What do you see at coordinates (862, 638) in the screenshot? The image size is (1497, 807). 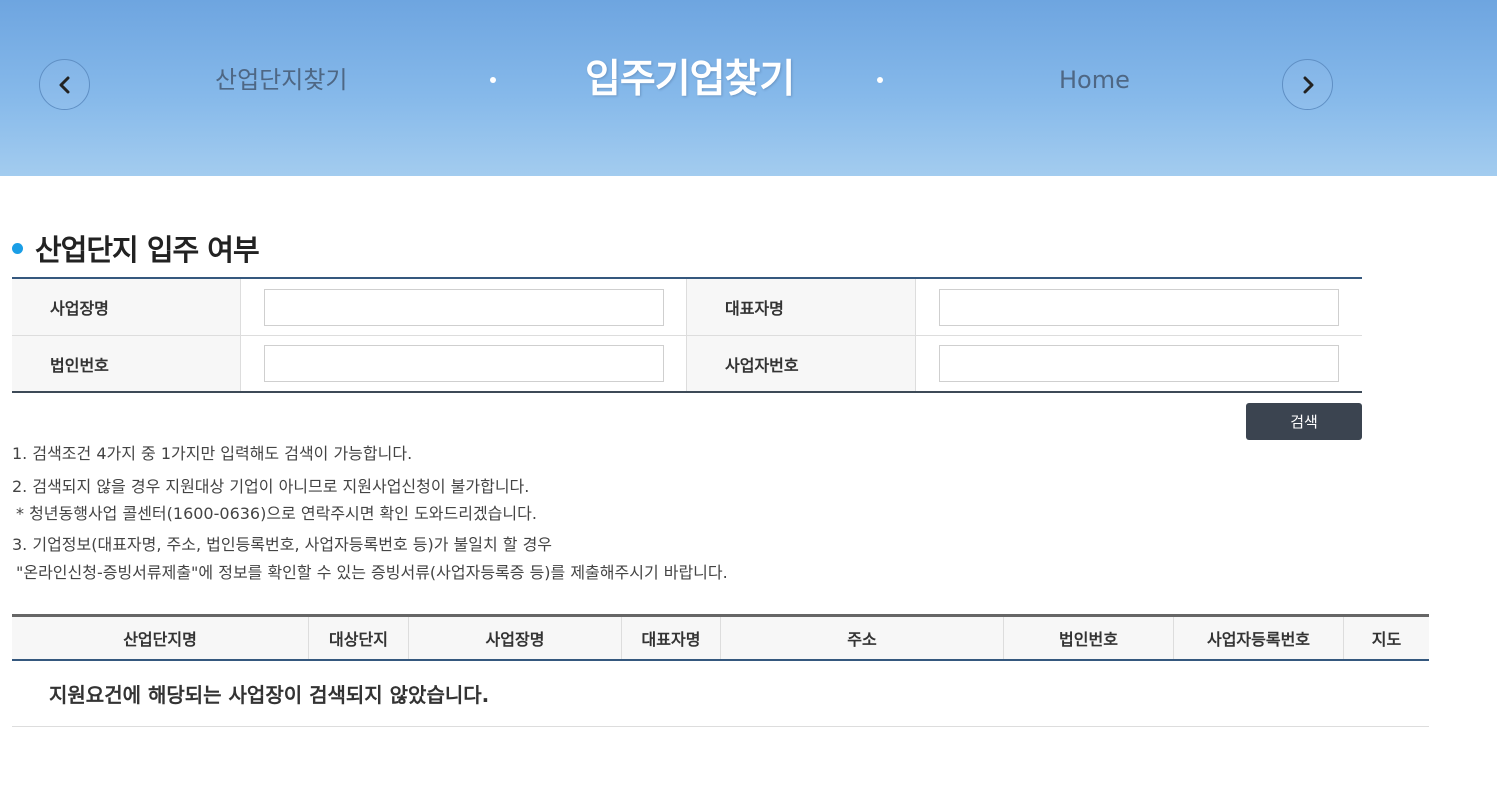 I see `column-header-address: 주소` at bounding box center [862, 638].